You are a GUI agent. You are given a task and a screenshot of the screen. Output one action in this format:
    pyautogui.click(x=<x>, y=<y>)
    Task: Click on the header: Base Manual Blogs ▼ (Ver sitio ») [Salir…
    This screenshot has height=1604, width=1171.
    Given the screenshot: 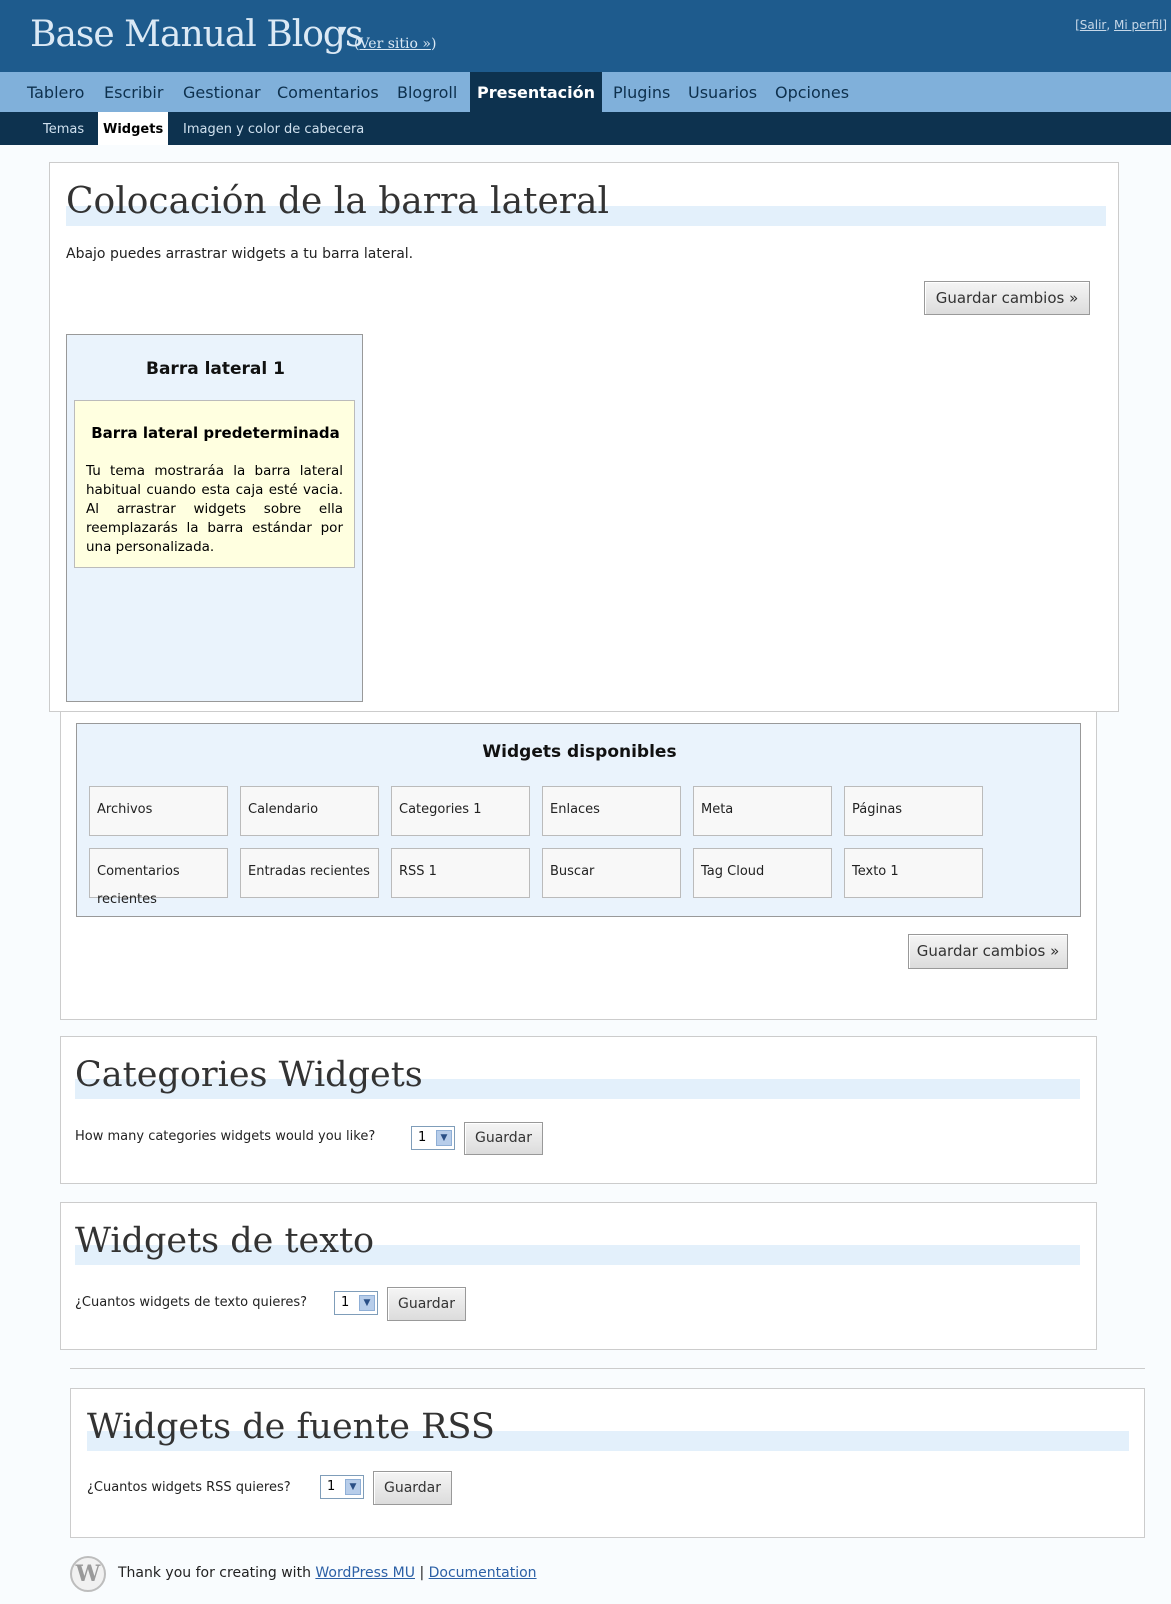 What is the action you would take?
    pyautogui.click(x=585, y=36)
    